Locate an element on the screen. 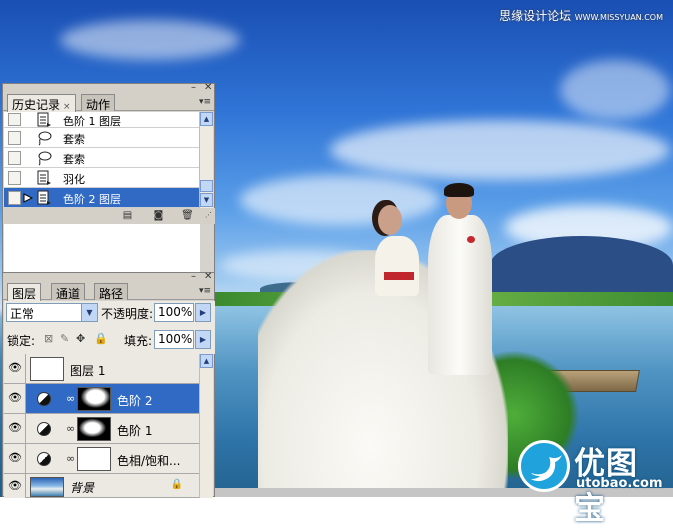  groom-figure is located at coordinates (460, 295).